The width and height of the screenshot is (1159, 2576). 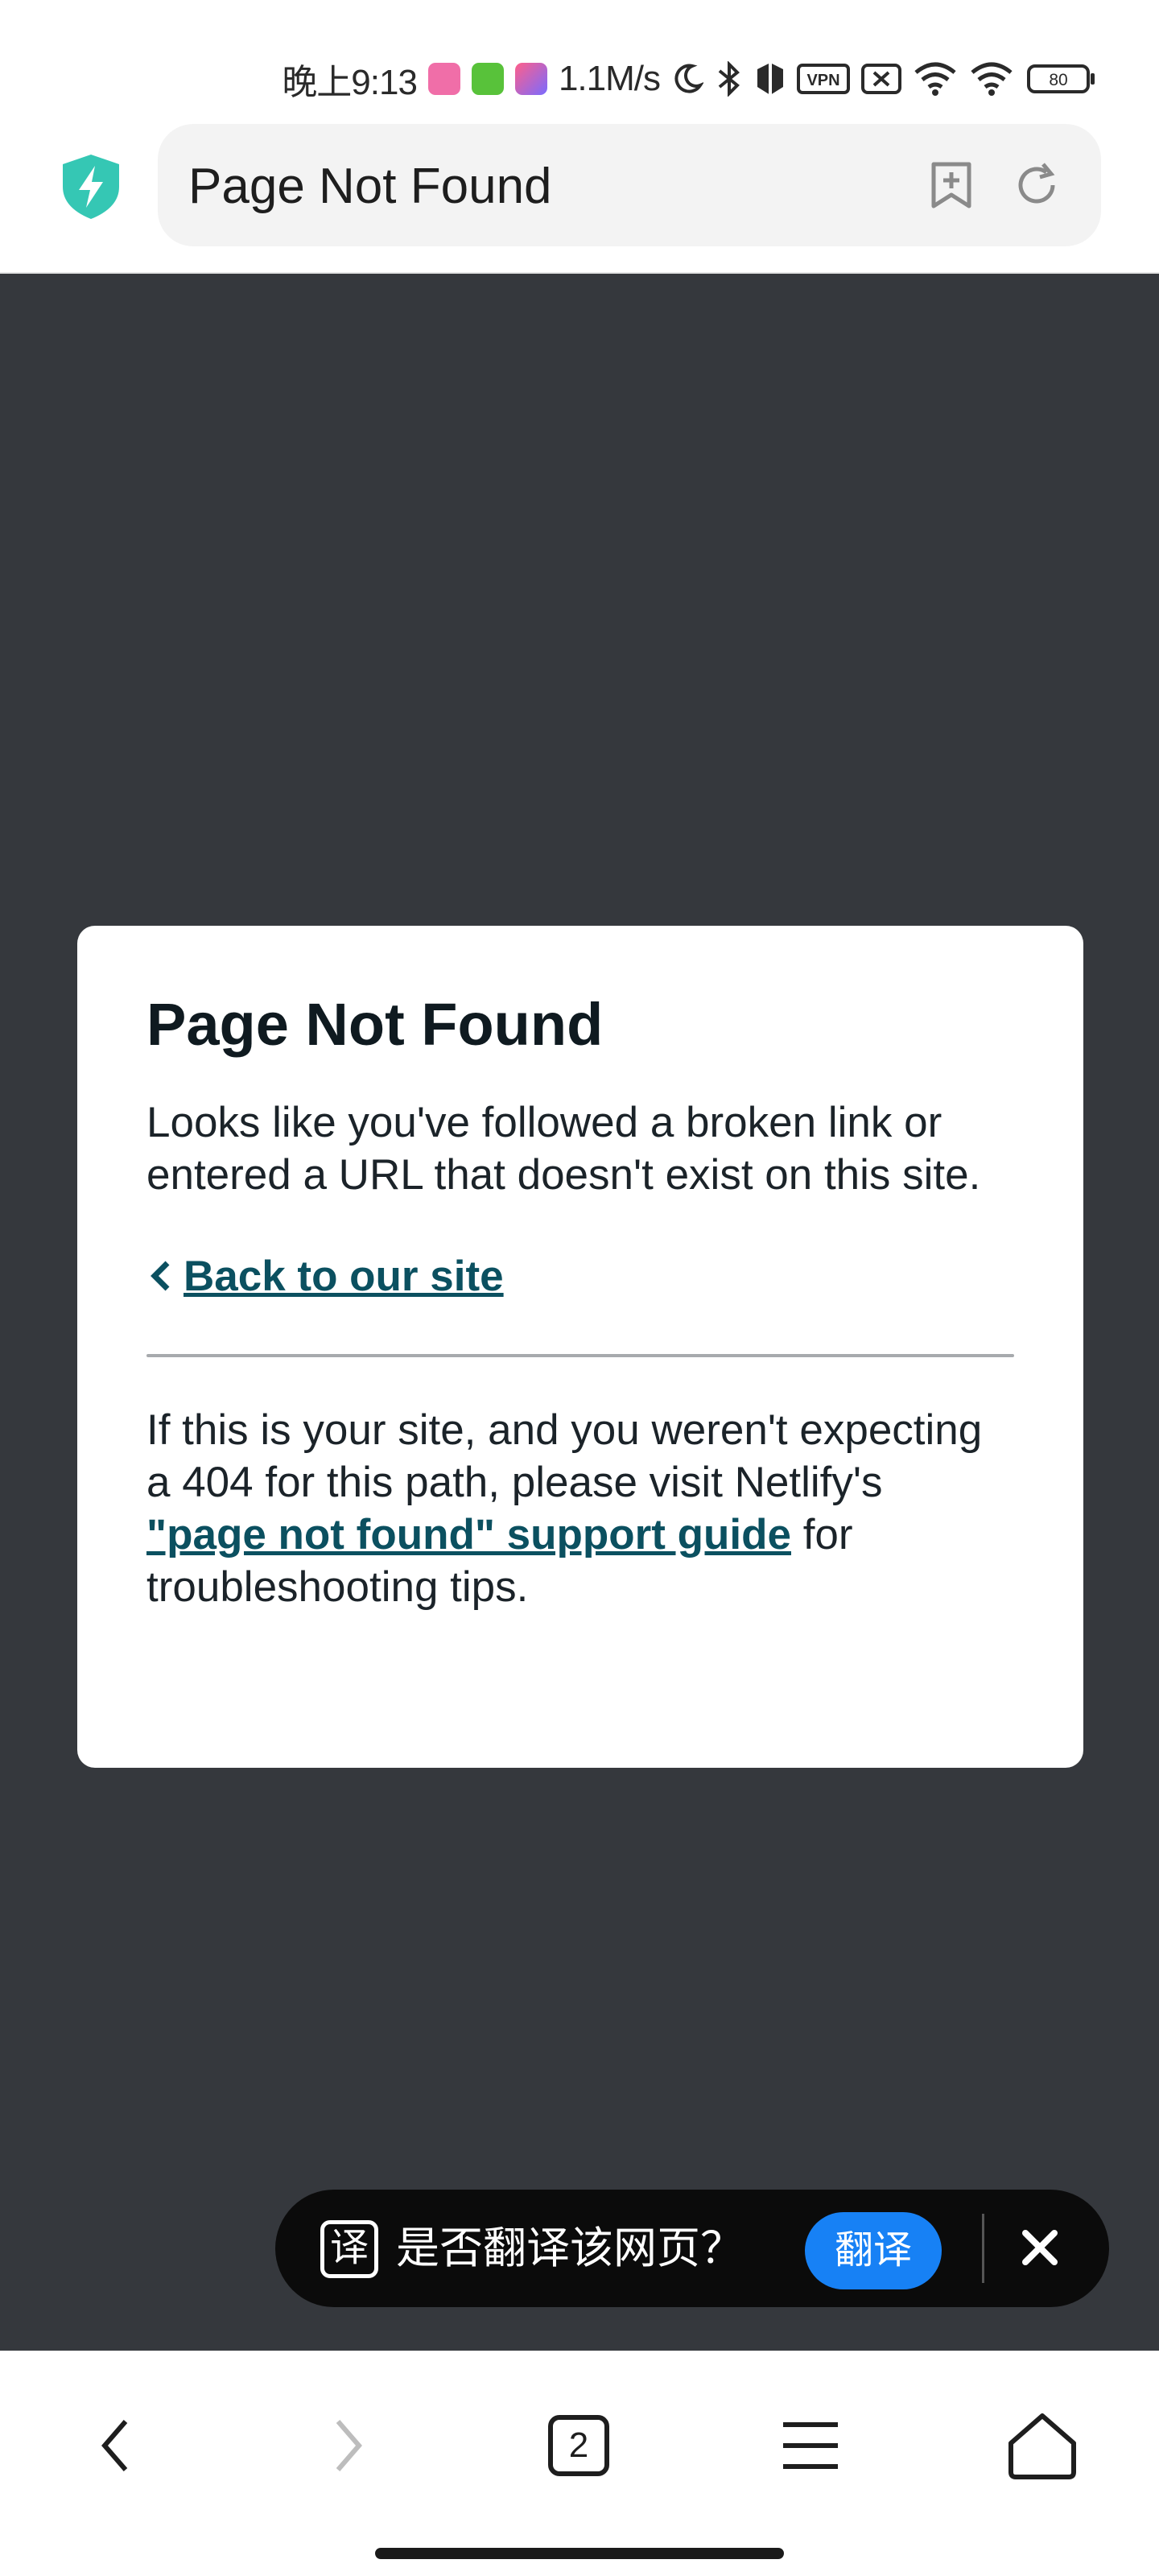 What do you see at coordinates (1040, 2248) in the screenshot?
I see `close-icon` at bounding box center [1040, 2248].